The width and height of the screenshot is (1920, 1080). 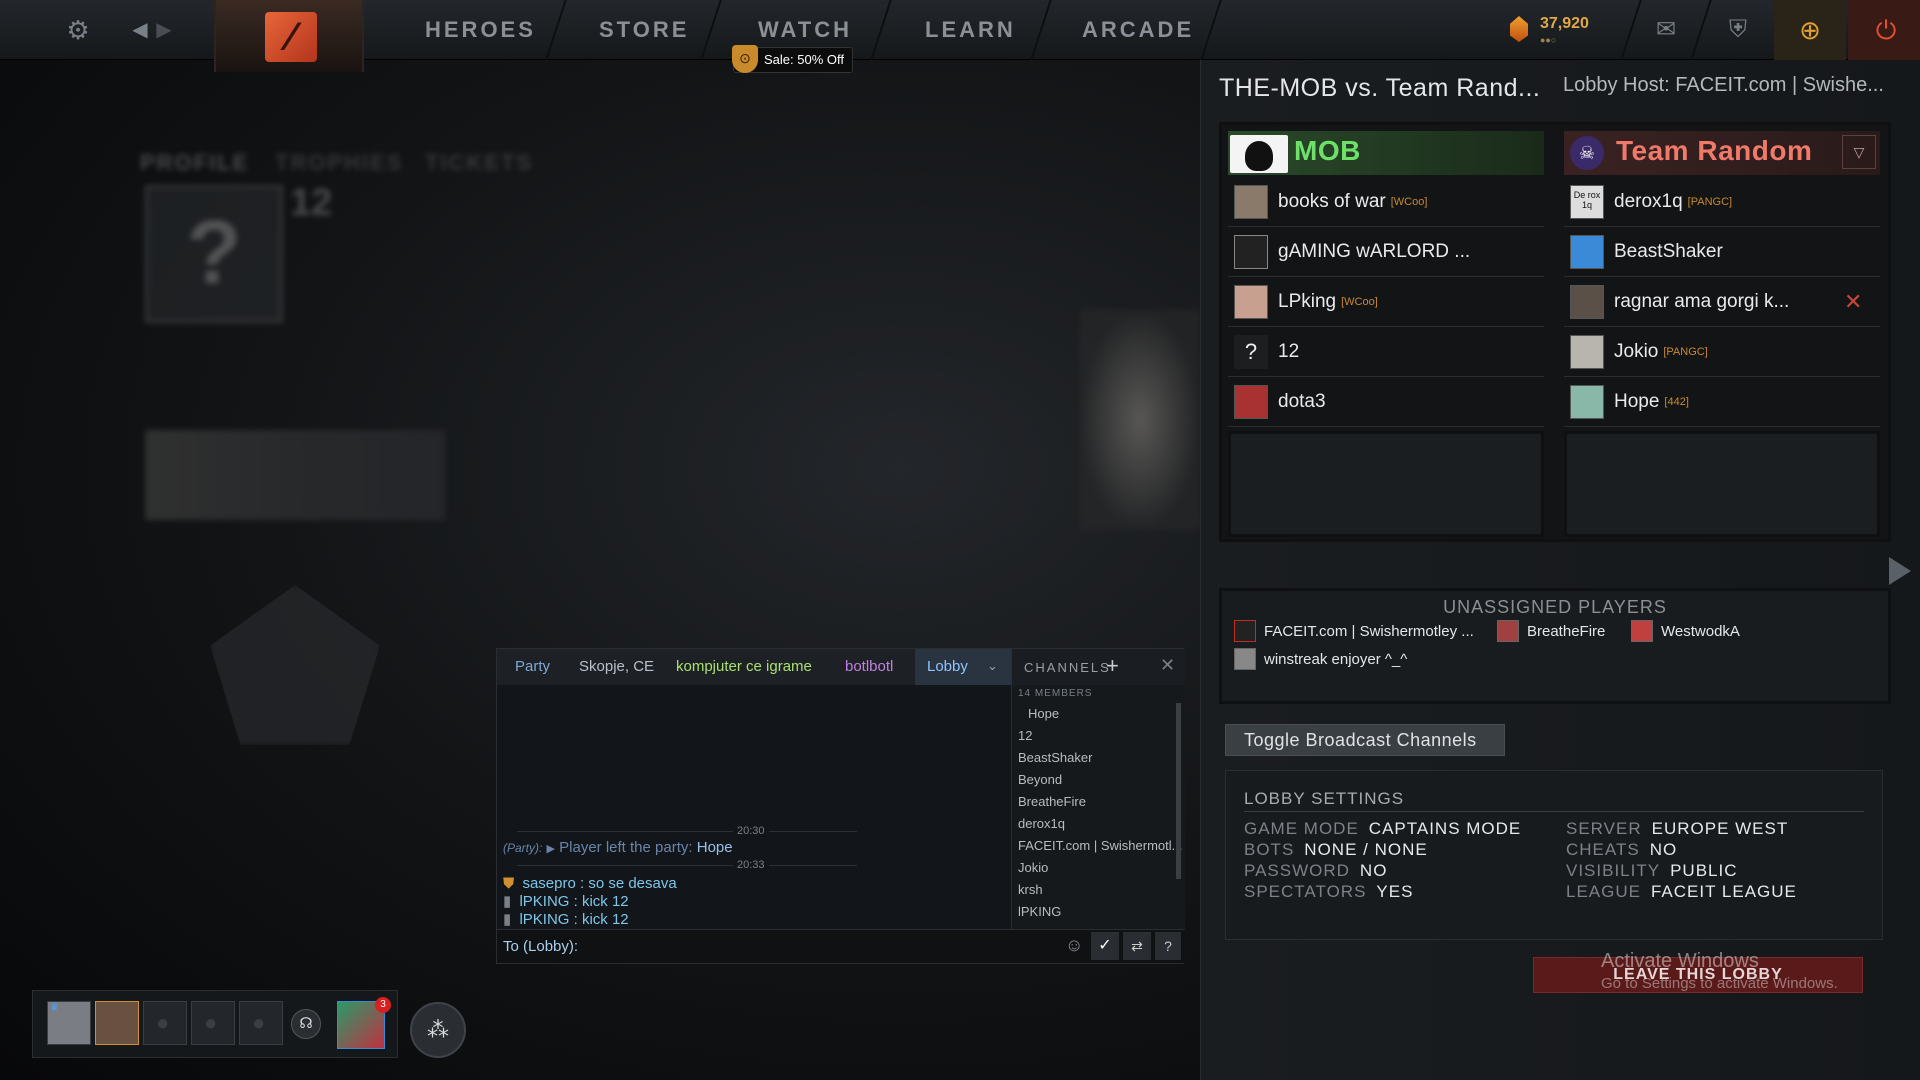 What do you see at coordinates (1178, 791) in the screenshot?
I see `members-scrollbar` at bounding box center [1178, 791].